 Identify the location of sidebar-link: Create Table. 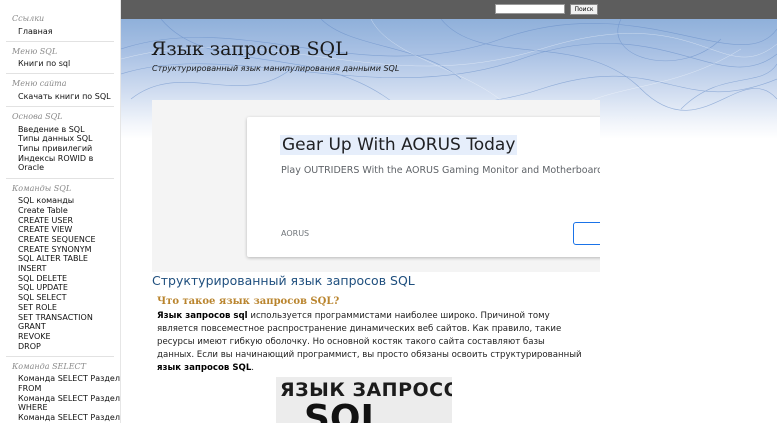
(43, 211).